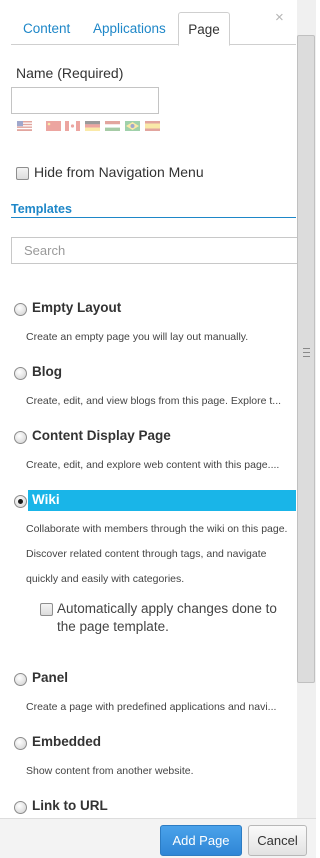 The image size is (320, 858). What do you see at coordinates (105, 579) in the screenshot?
I see `template-desc-wiki-line-3: quickly and easily with categories.` at bounding box center [105, 579].